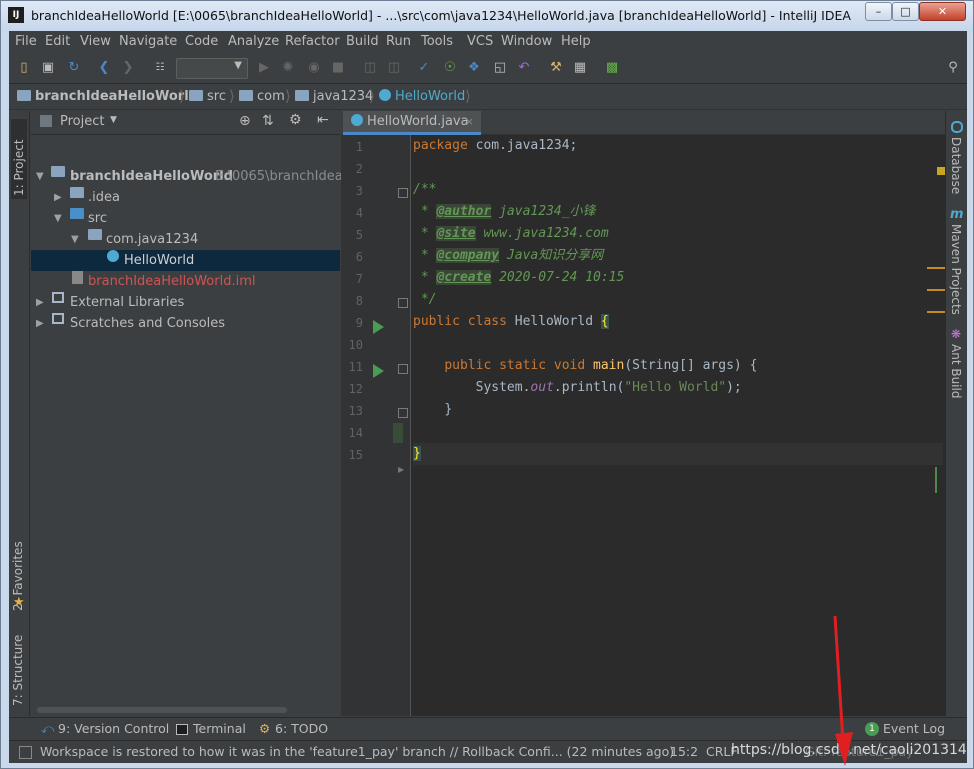  Describe the element at coordinates (334, 96) in the screenshot. I see `breadcrumb-java1234: java1234` at that location.